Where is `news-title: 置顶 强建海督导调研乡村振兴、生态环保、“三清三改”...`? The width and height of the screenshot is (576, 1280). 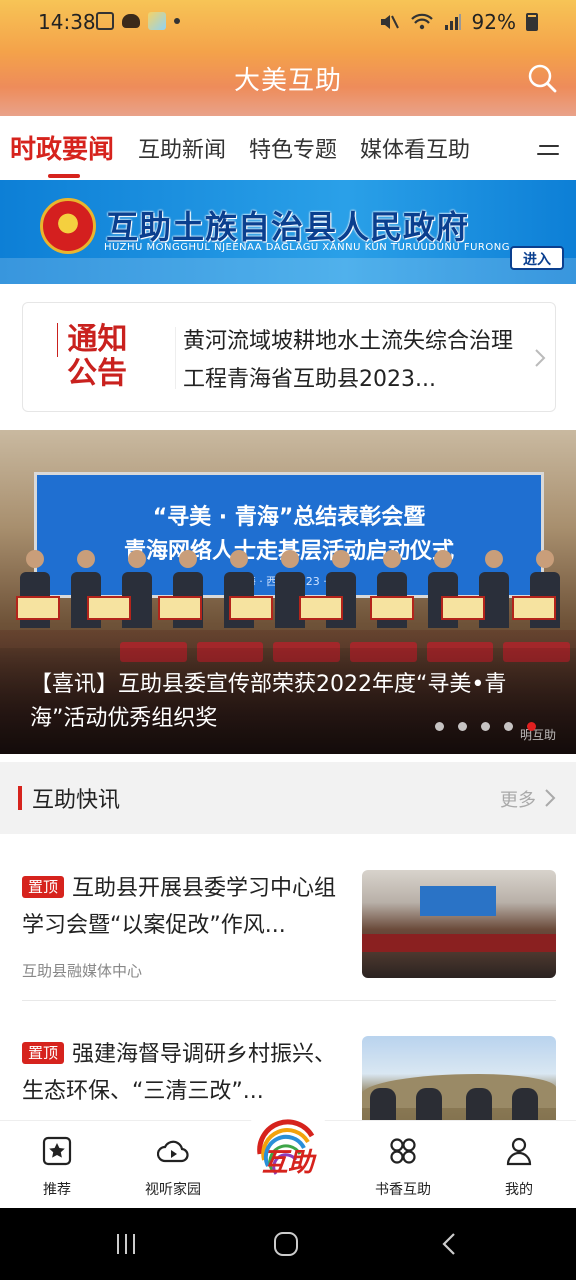
news-title: 置顶 强建海督导调研乡村振兴、生态环保、“三清三改”... is located at coordinates (185, 1073).